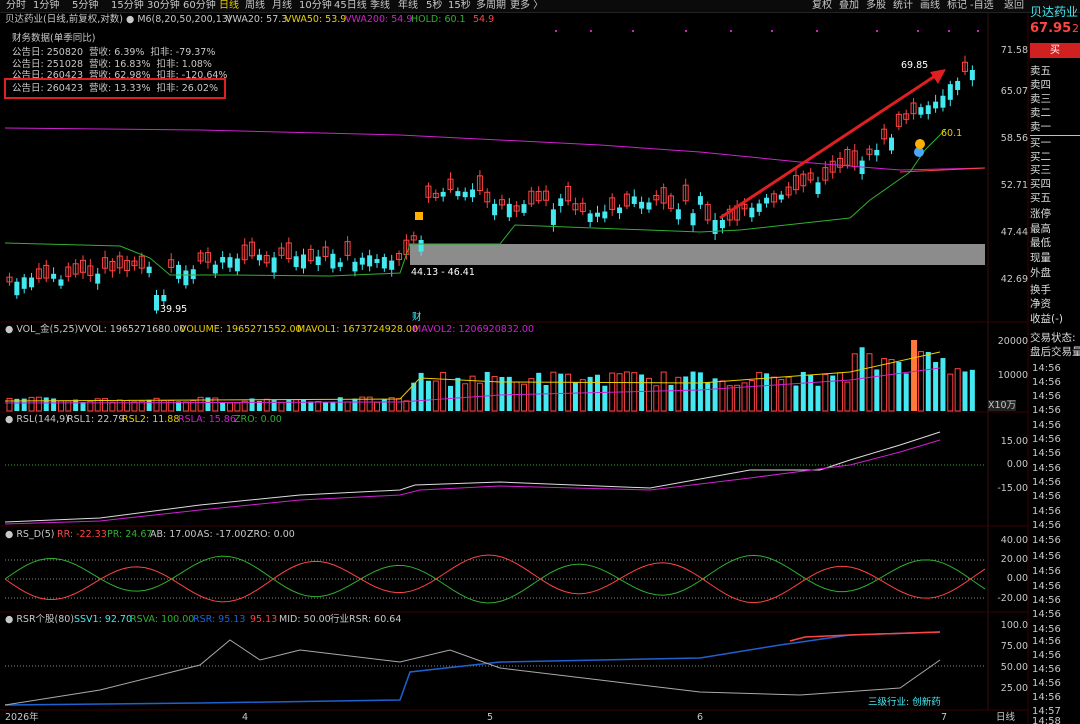 The height and width of the screenshot is (724, 1080). Describe the element at coordinates (1012, 375) in the screenshot. I see `vol-tick: 10000` at that location.